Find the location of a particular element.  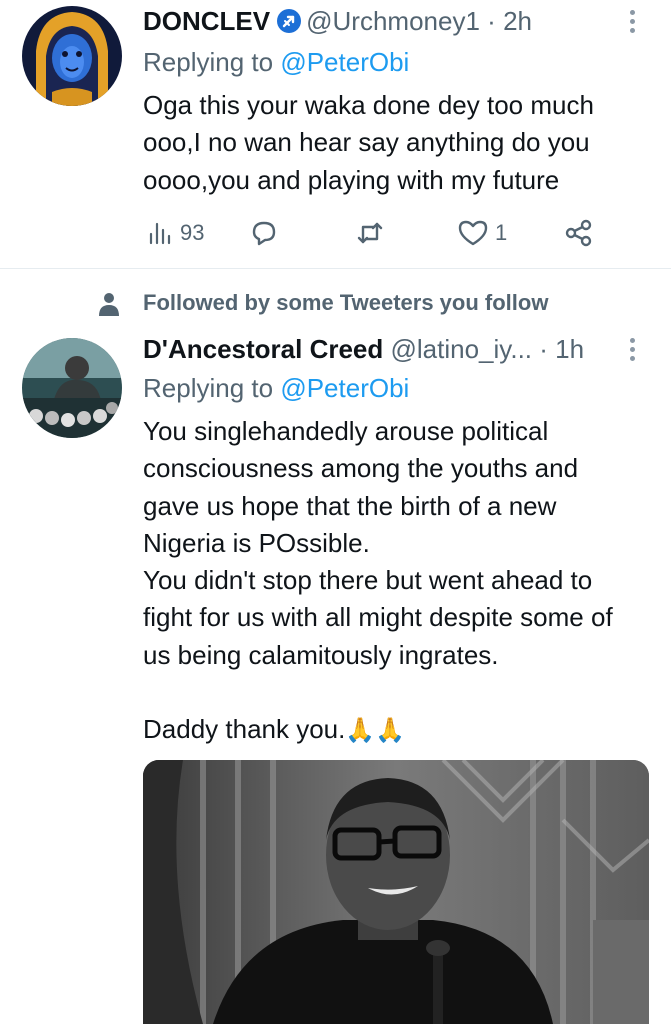

social-context: Followed by some Tweeters you follow is located at coordinates (335, 303).